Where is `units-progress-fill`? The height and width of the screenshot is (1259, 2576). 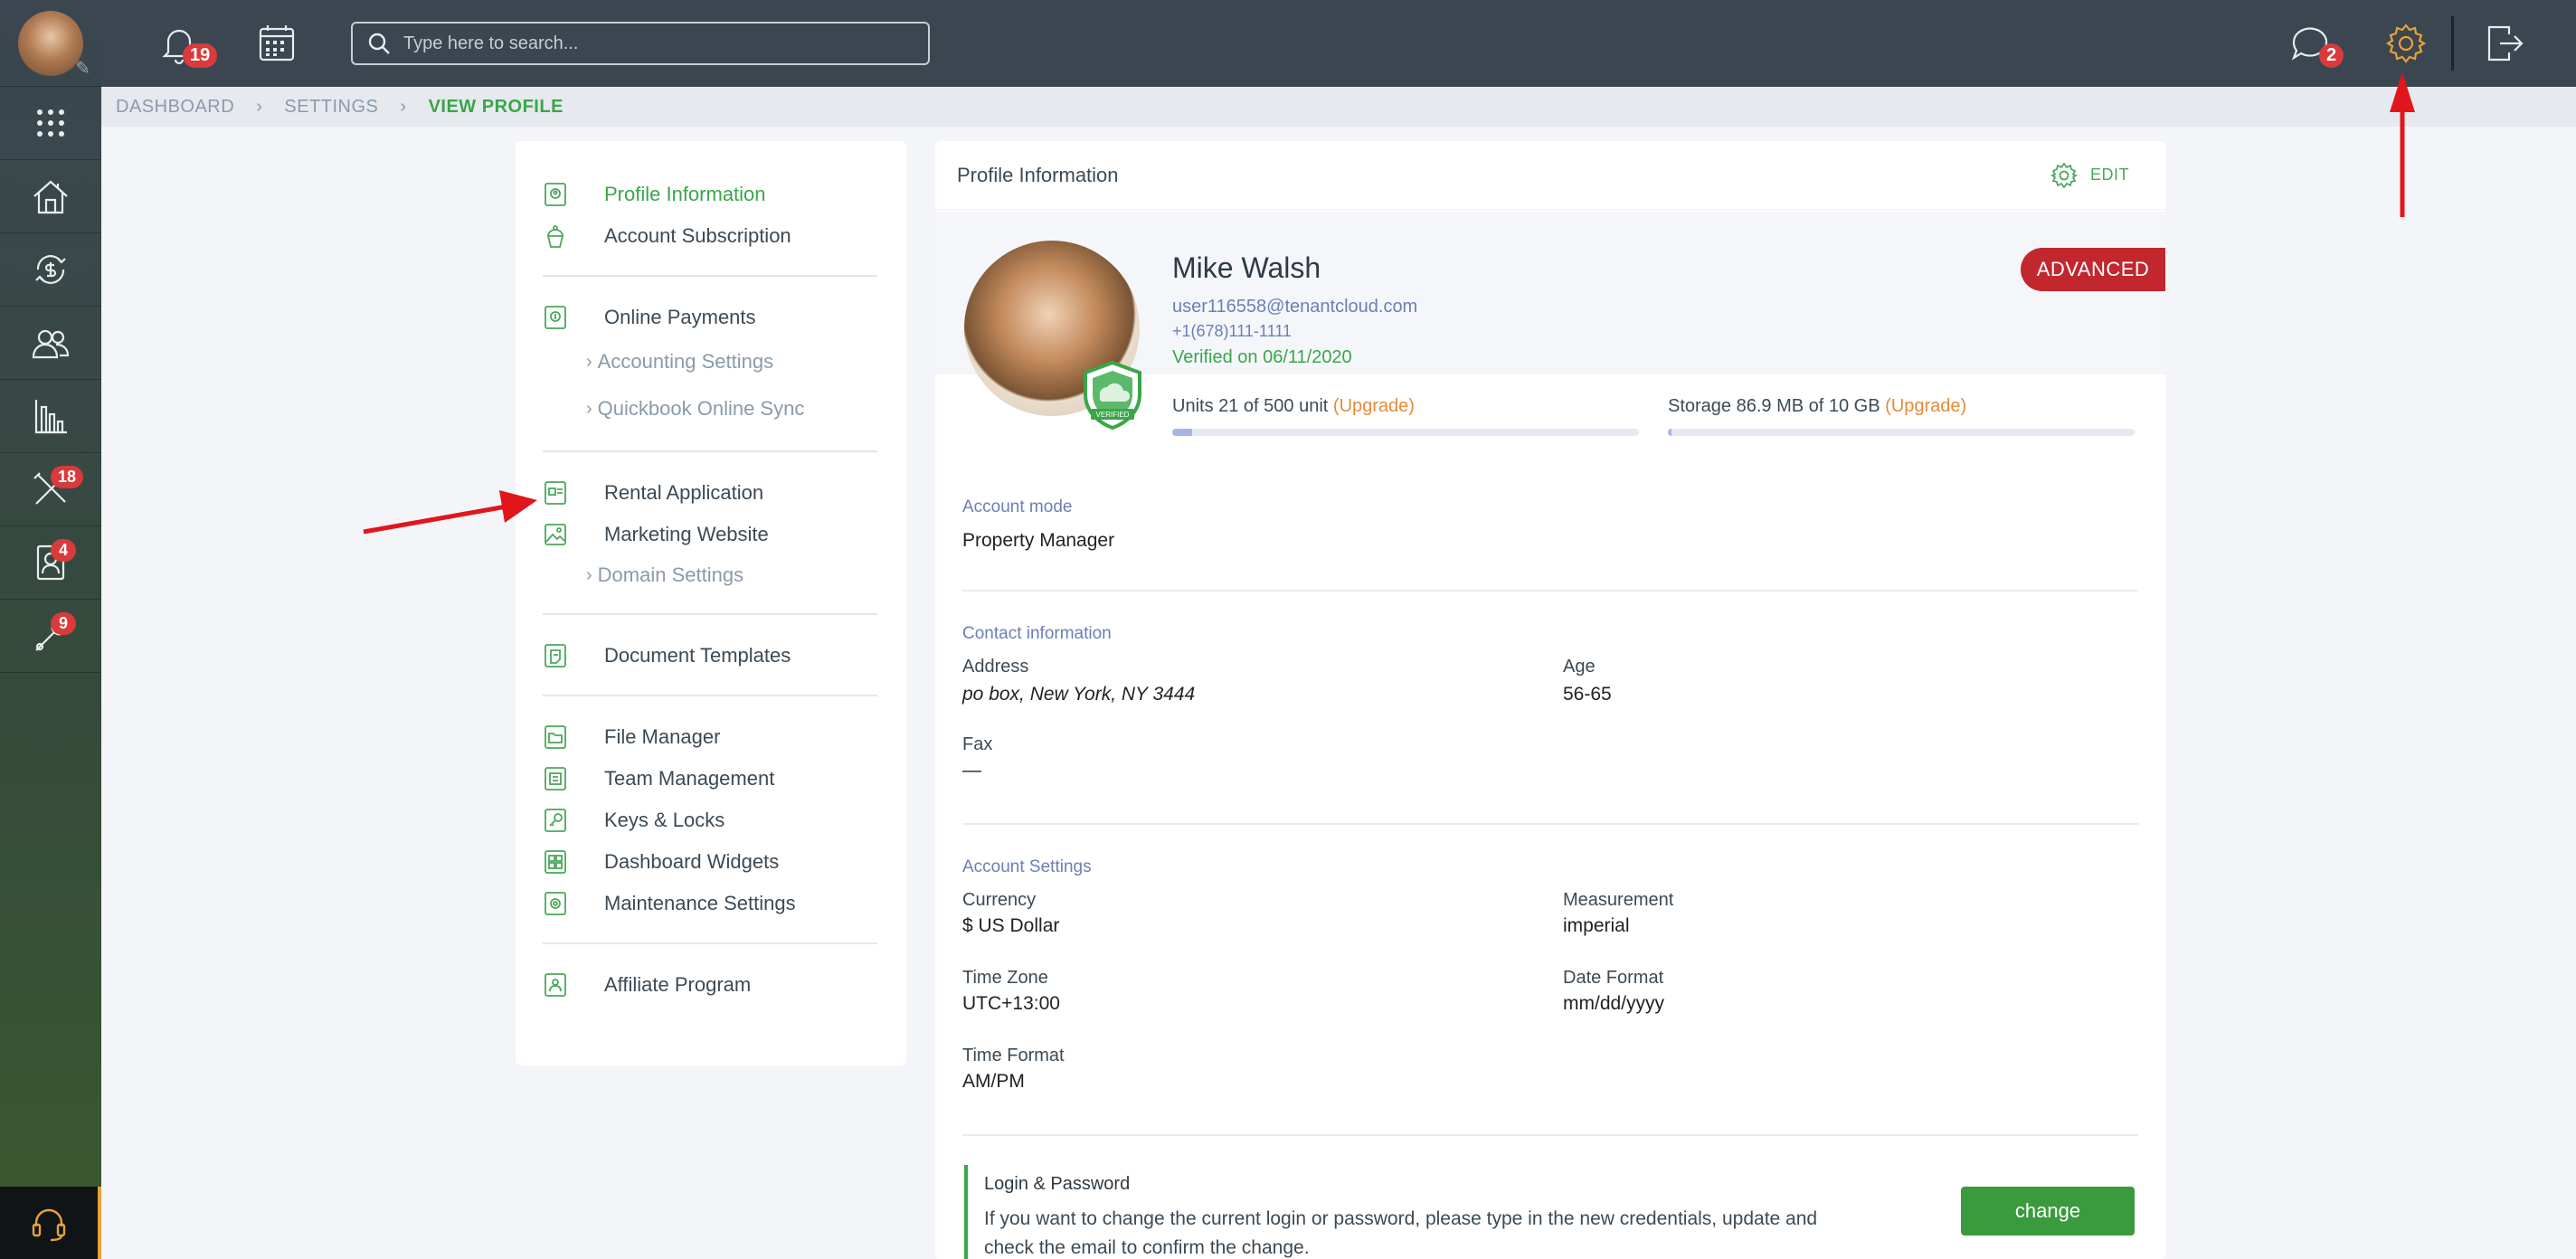 units-progress-fill is located at coordinates (1182, 433).